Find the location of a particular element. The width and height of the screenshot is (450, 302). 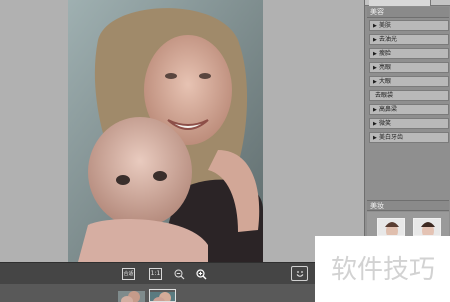

zoom-out-button is located at coordinates (179, 274).